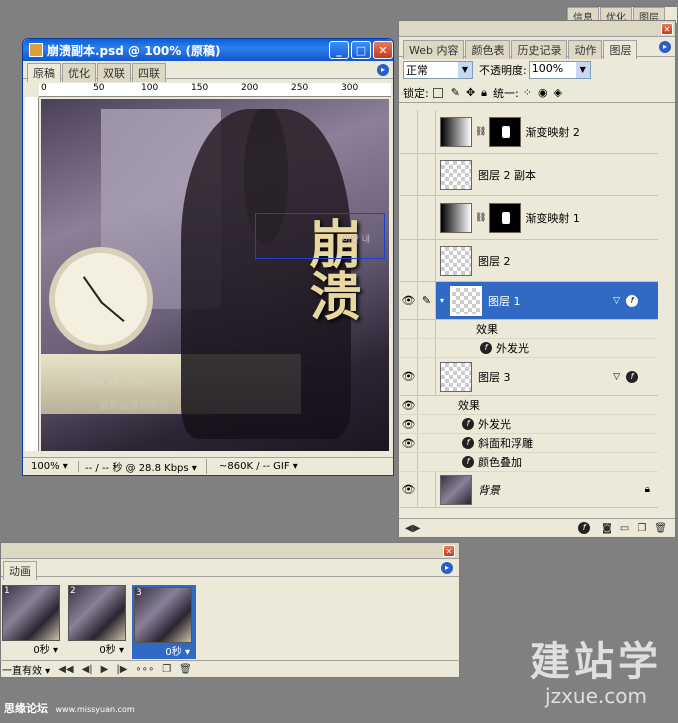  What do you see at coordinates (512, 348) in the screenshot?
I see `effect-name: 外发光` at bounding box center [512, 348].